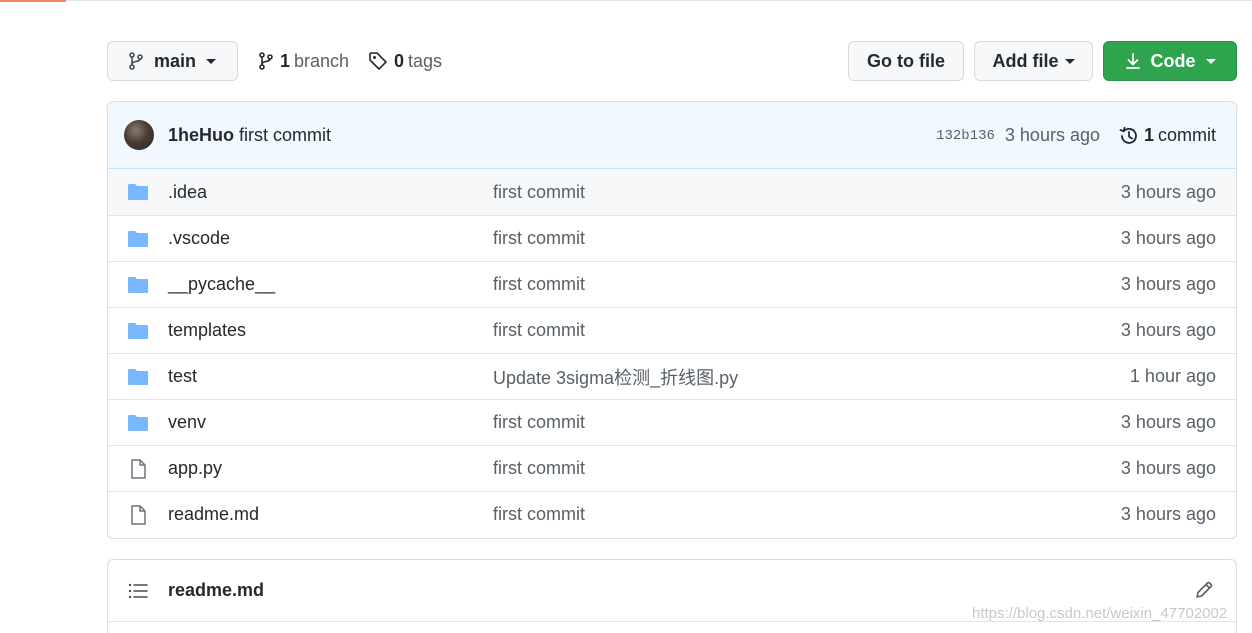 The width and height of the screenshot is (1252, 633). I want to click on top-border, so click(626, 0).